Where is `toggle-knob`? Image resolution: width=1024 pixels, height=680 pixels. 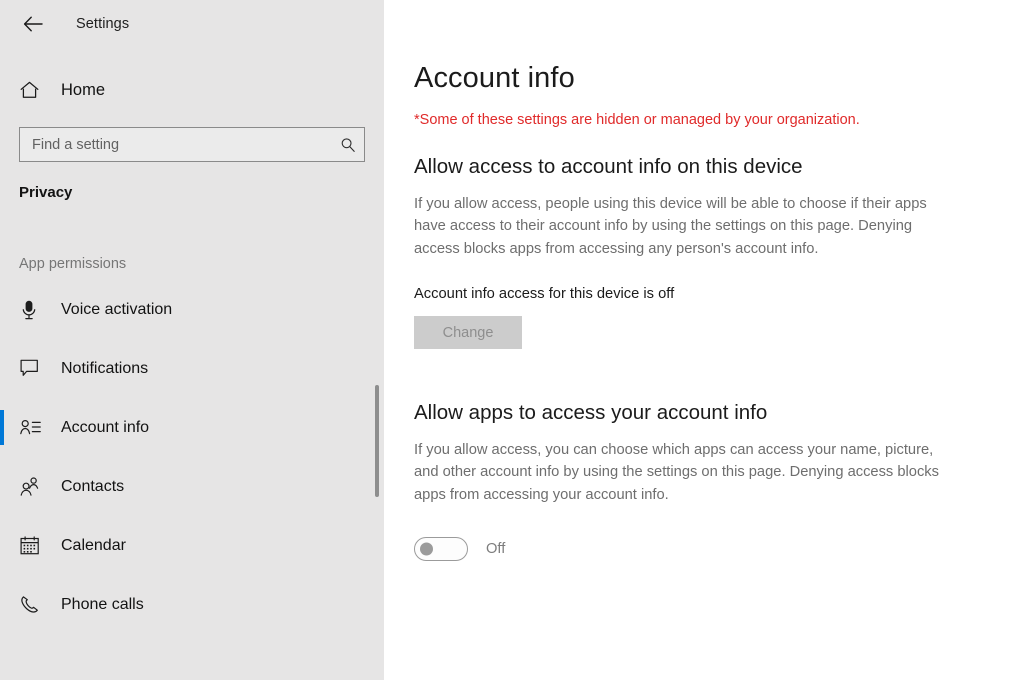
toggle-knob is located at coordinates (426, 549).